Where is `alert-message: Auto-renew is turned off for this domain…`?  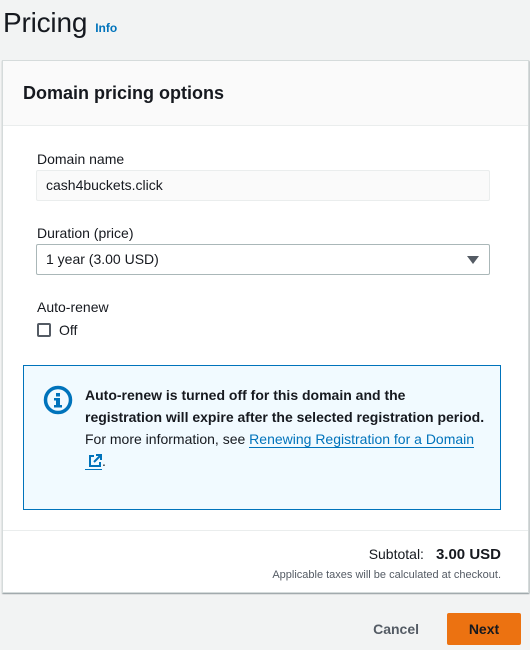 alert-message: Auto-renew is turned off for this domain… is located at coordinates (285, 428).